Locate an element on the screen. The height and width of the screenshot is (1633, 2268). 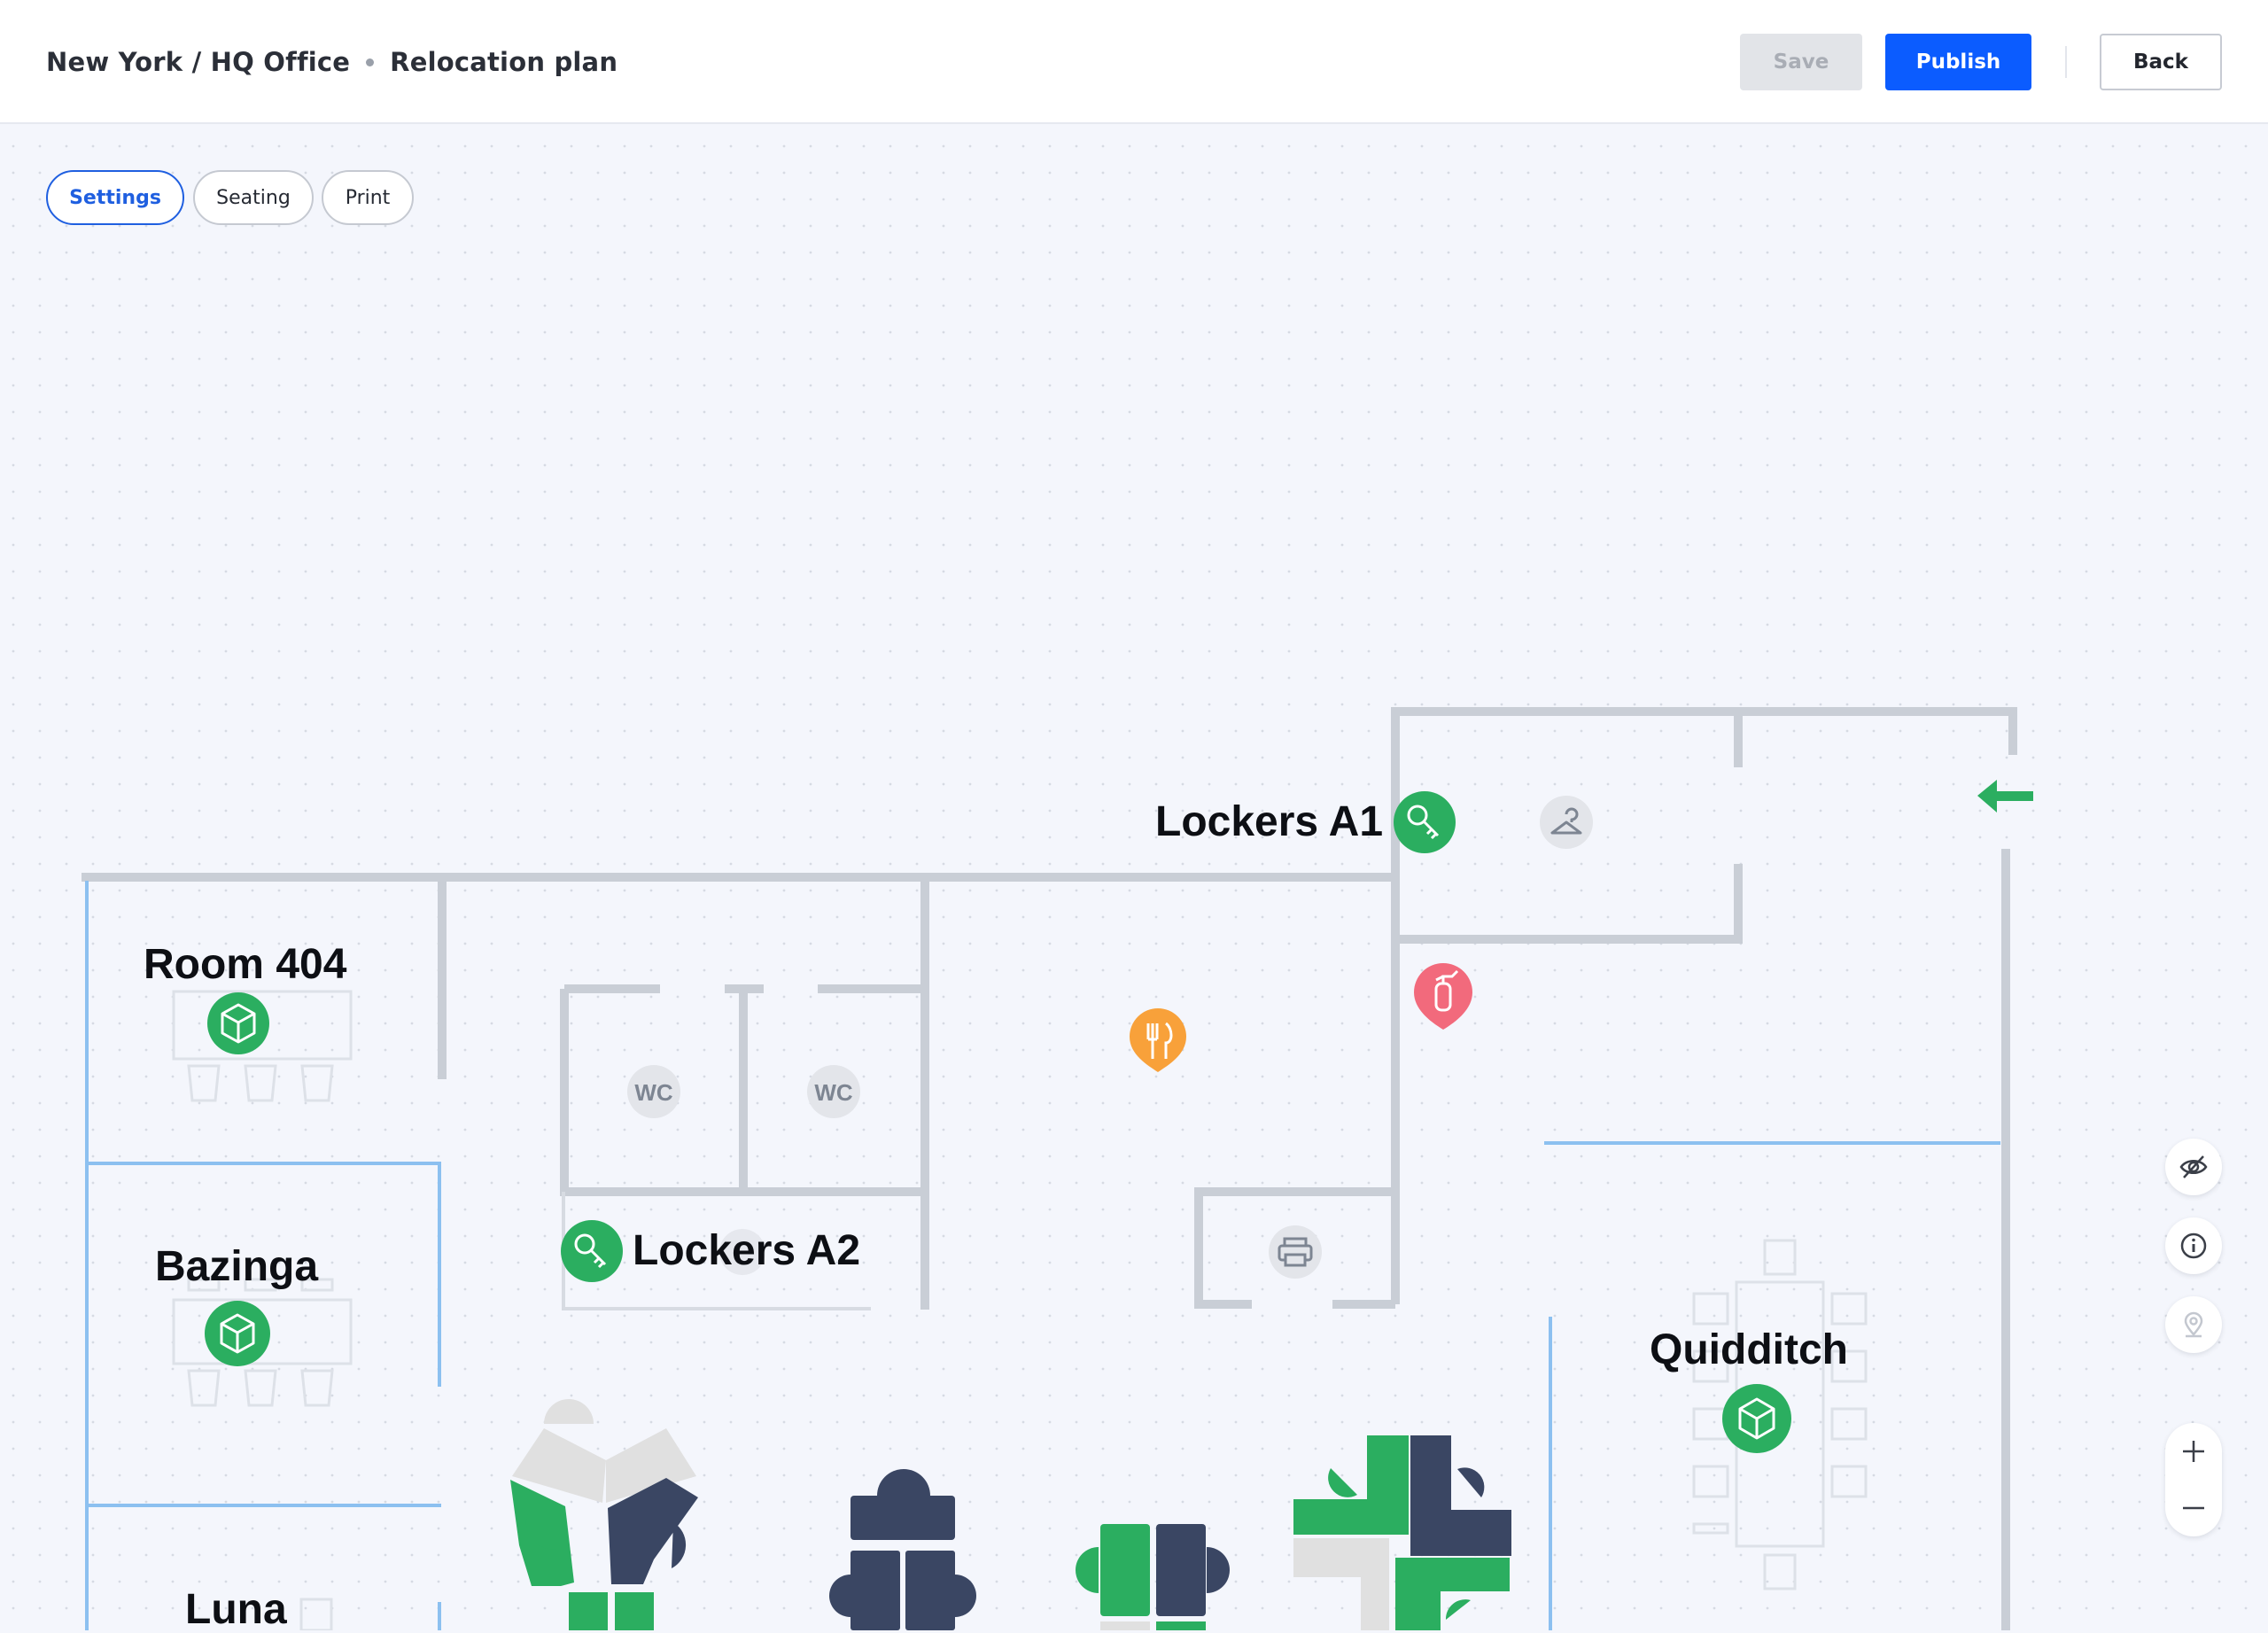
hanger-icon is located at coordinates (1566, 822).